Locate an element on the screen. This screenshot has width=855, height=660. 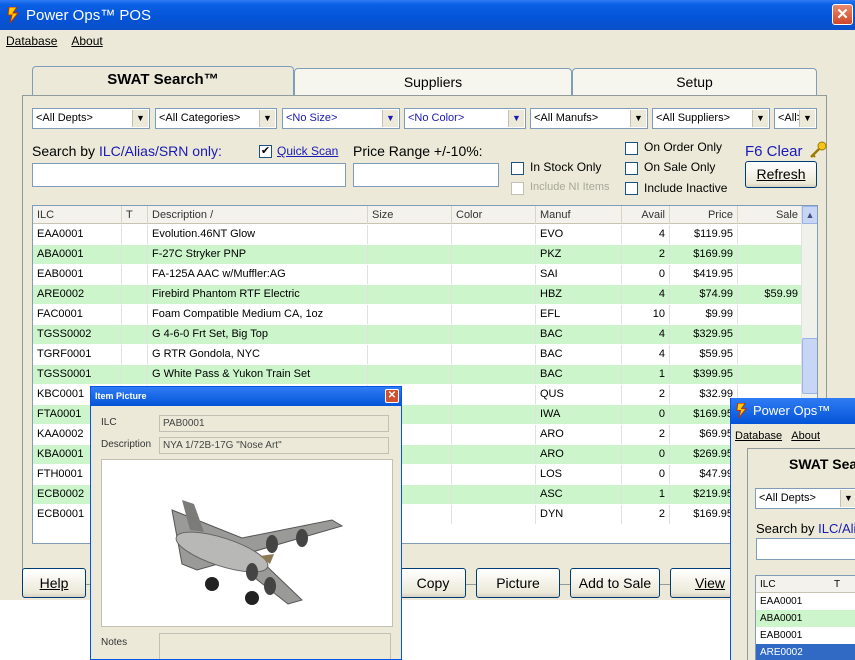
second-depts-dropdown: <All Depts> ▼ is located at coordinates (805, 498).